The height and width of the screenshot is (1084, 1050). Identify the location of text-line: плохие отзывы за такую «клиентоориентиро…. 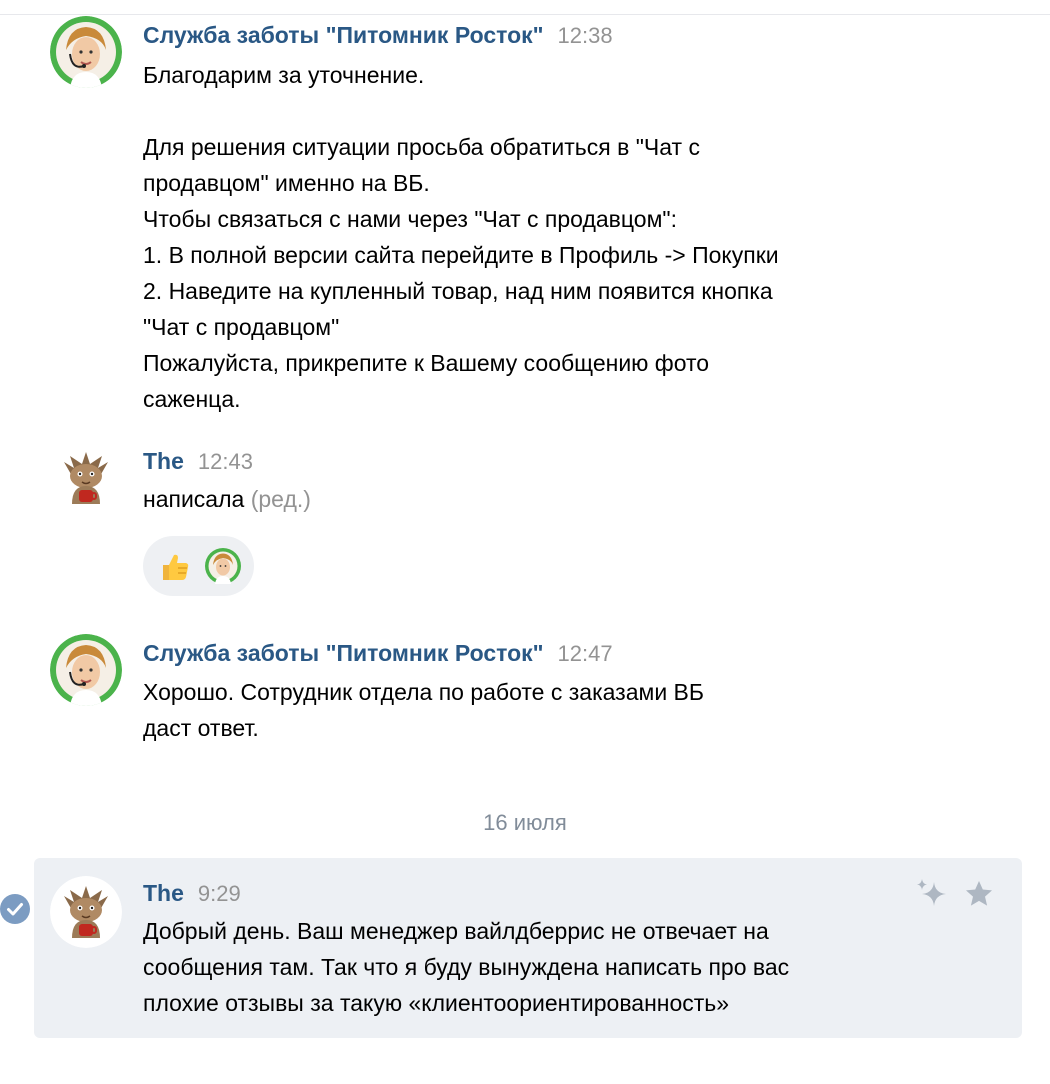
(436, 1003).